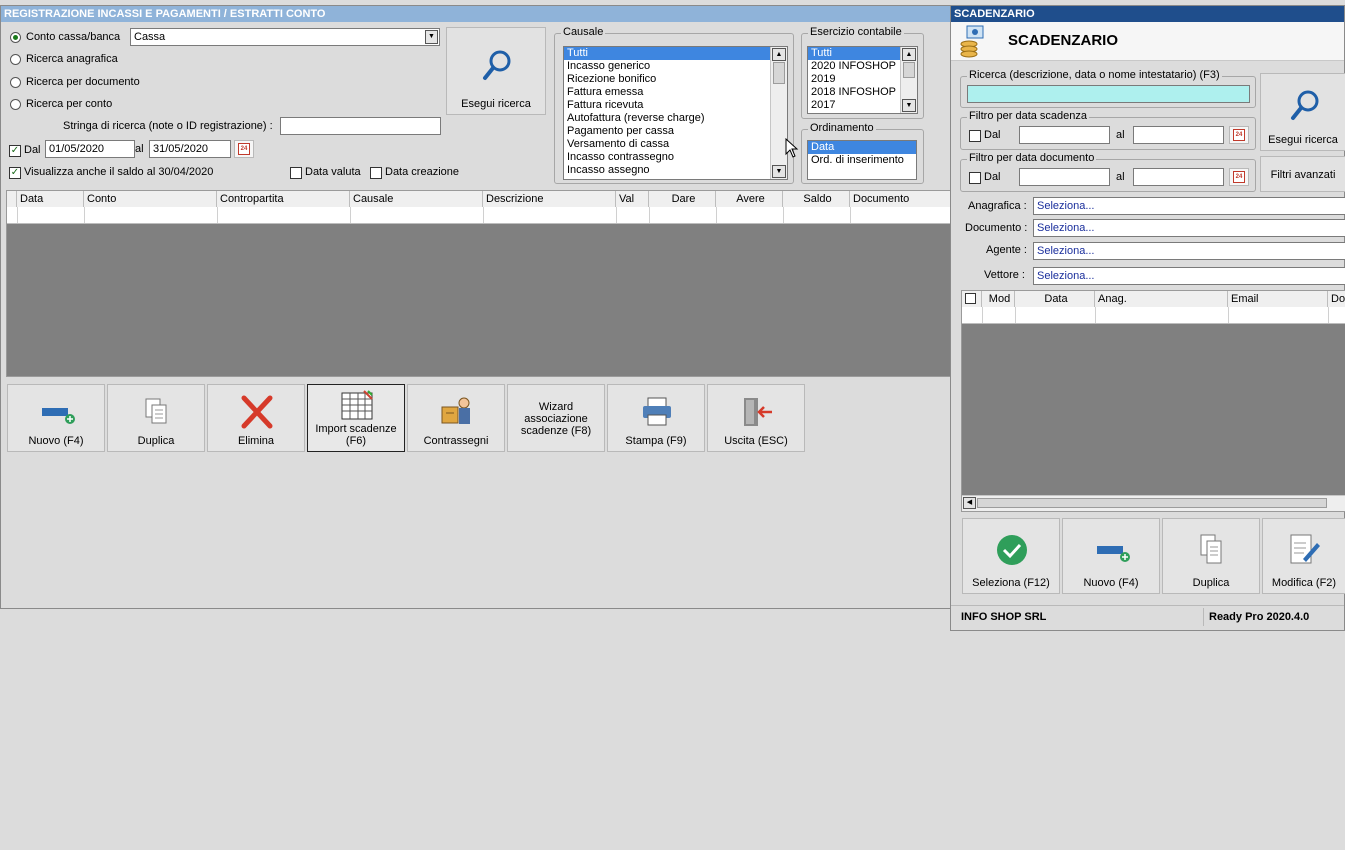  What do you see at coordinates (1336, 299) in the screenshot?
I see `col-doc: Doc` at bounding box center [1336, 299].